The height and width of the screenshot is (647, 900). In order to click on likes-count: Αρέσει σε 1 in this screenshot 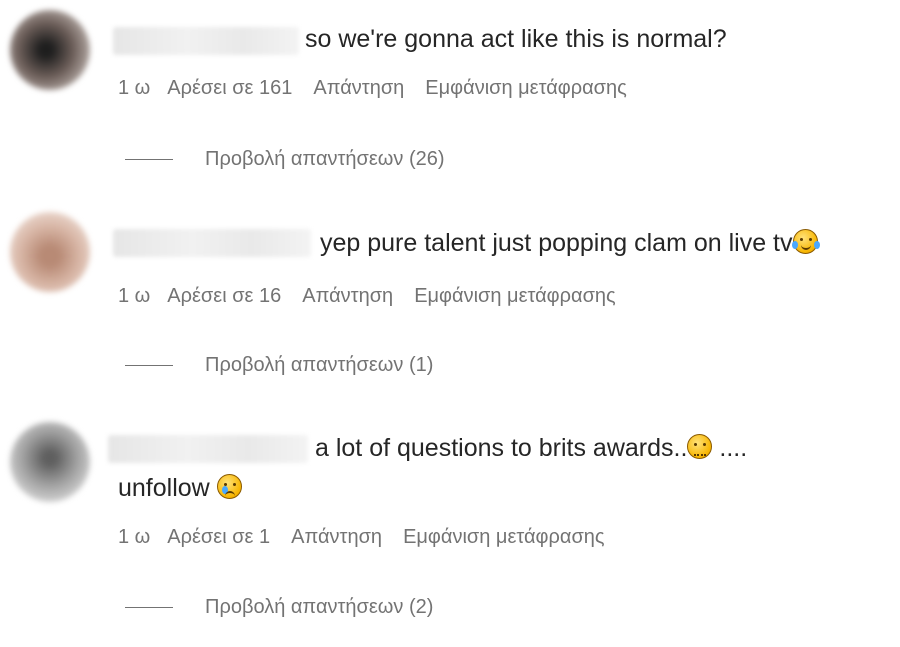, I will do `click(218, 537)`.